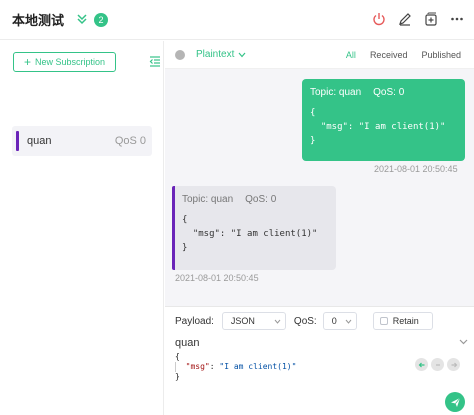 The height and width of the screenshot is (415, 474). What do you see at coordinates (194, 321) in the screenshot?
I see `payload-label: Payload:` at bounding box center [194, 321].